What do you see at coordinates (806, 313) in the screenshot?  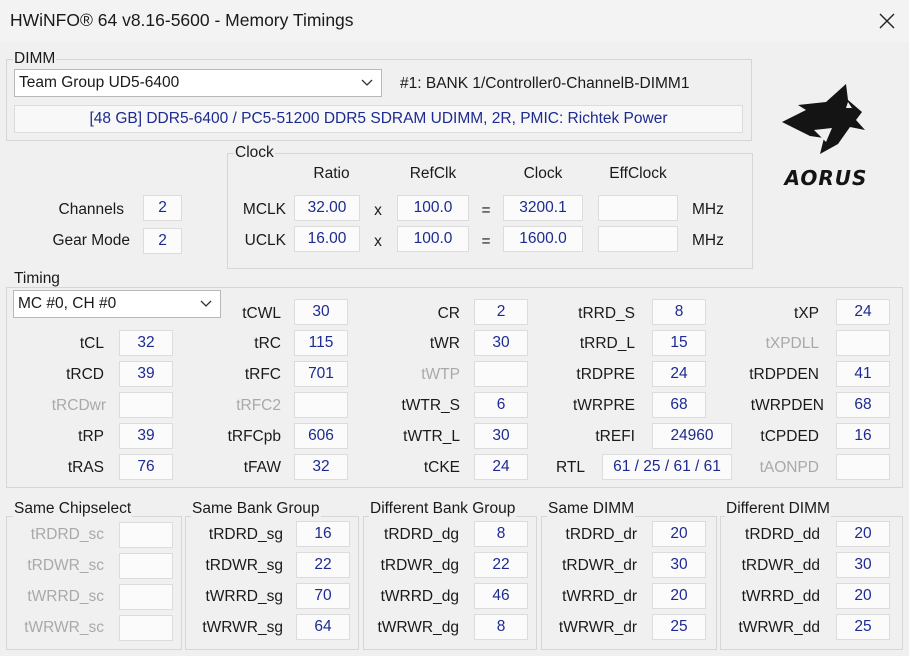 I see `txp-label: tXP` at bounding box center [806, 313].